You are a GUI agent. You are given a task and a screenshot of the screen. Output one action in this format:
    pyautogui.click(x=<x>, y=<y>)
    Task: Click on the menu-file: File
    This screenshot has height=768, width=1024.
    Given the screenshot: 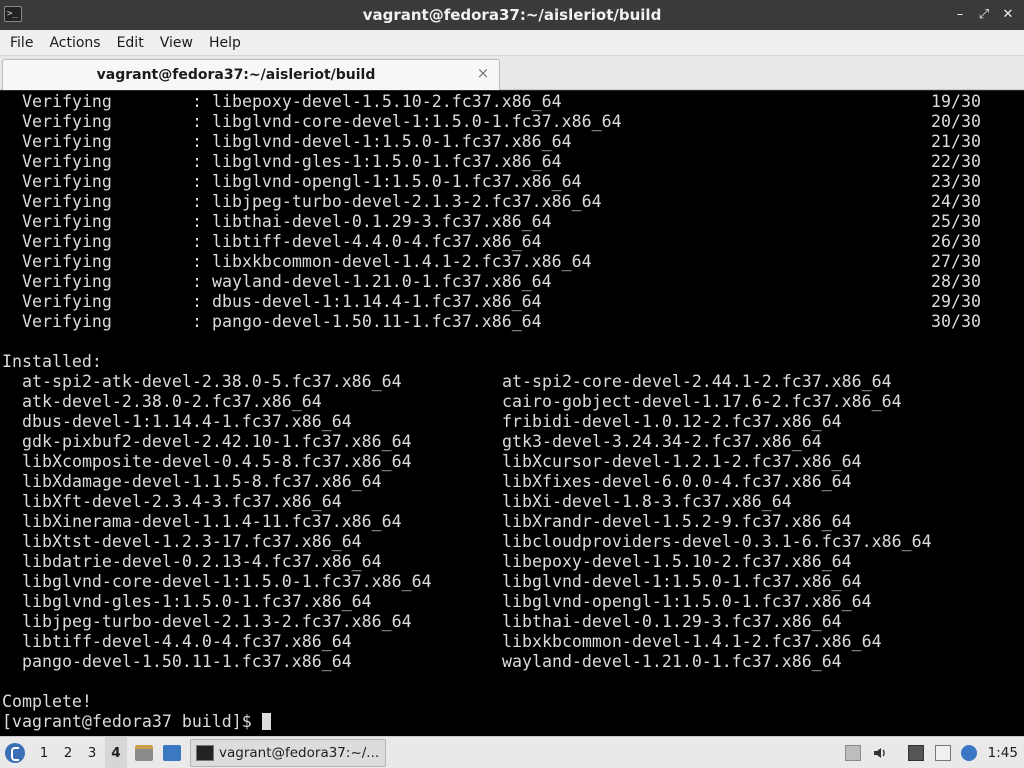 What is the action you would take?
    pyautogui.click(x=21, y=43)
    